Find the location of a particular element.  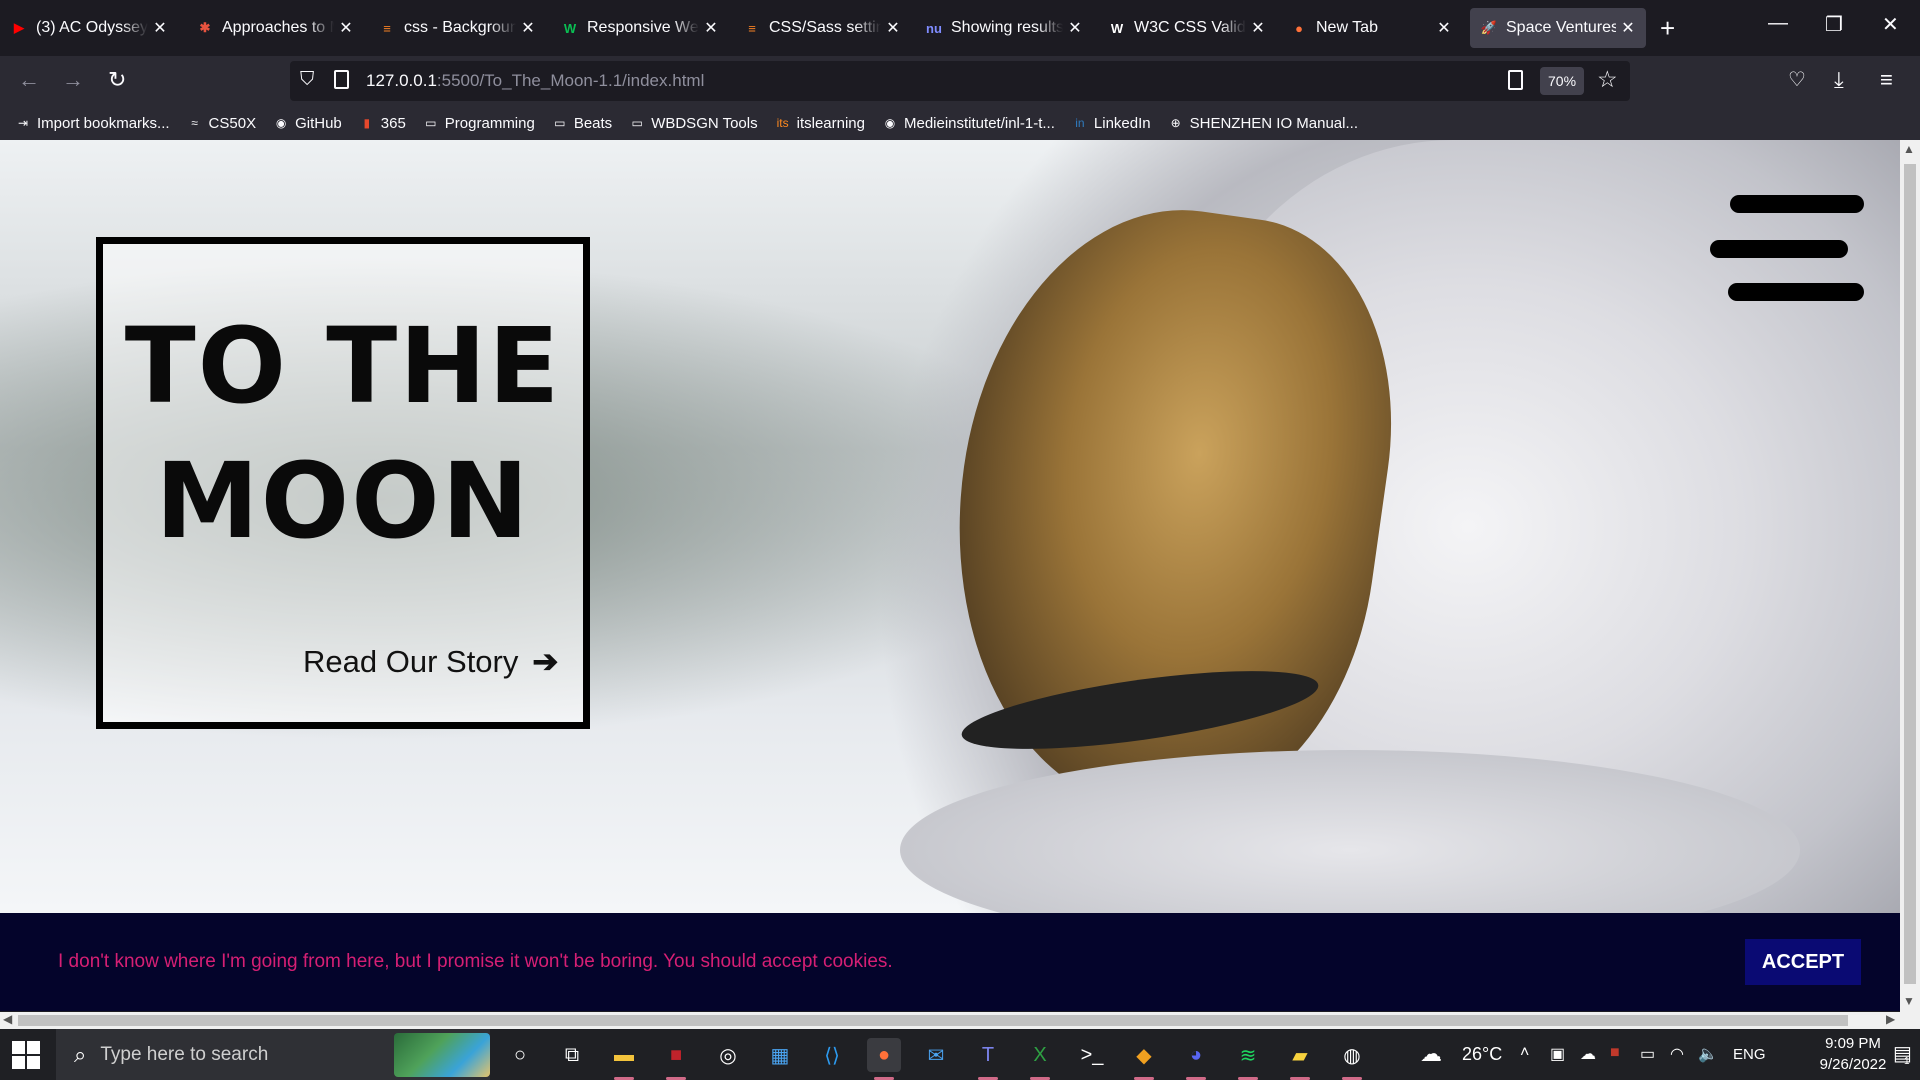

browser-tab: ▶ (3) AC Odyssey: Sp✕ is located at coordinates (89, 28).